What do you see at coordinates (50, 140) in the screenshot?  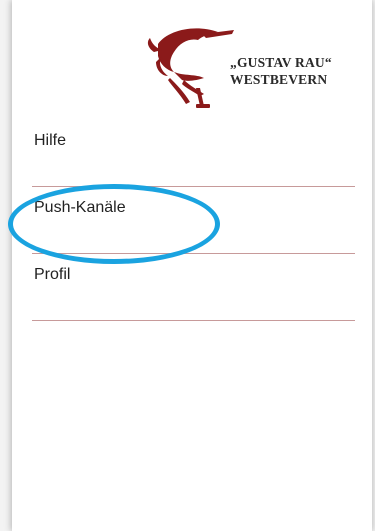 I see `menu-item-label: Hilfe` at bounding box center [50, 140].